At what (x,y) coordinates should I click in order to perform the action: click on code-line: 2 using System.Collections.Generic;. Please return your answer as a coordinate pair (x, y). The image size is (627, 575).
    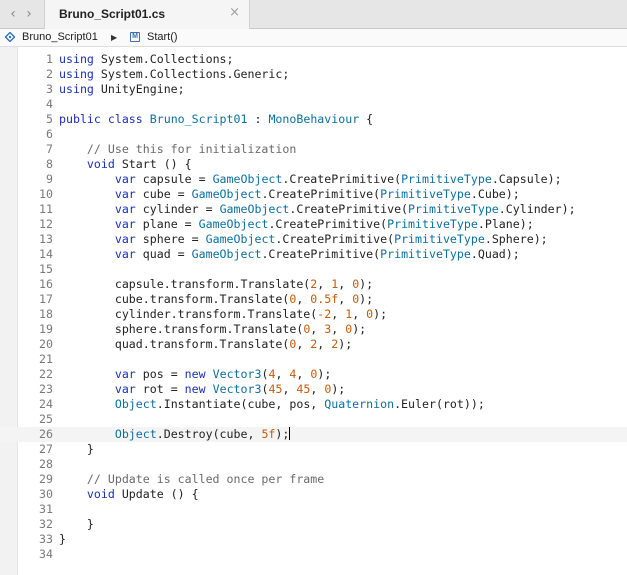
    Looking at the image, I should click on (313, 74).